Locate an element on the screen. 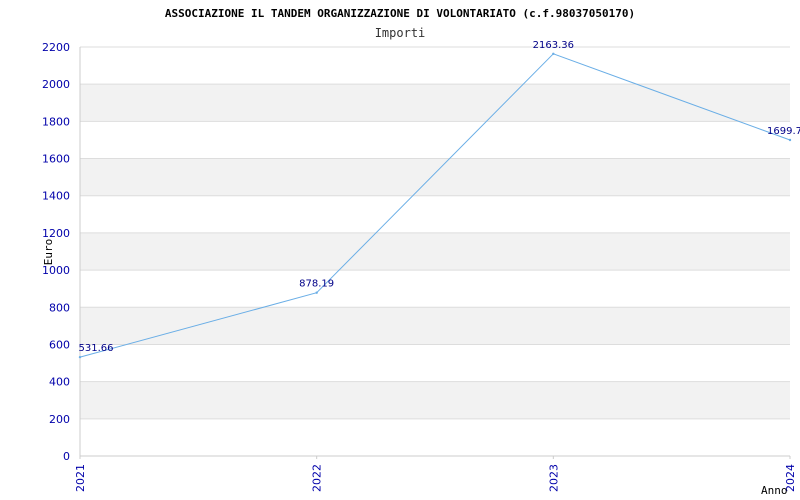 This screenshot has width=800, height=500. y-tick-label: 2200 is located at coordinates (56, 47).